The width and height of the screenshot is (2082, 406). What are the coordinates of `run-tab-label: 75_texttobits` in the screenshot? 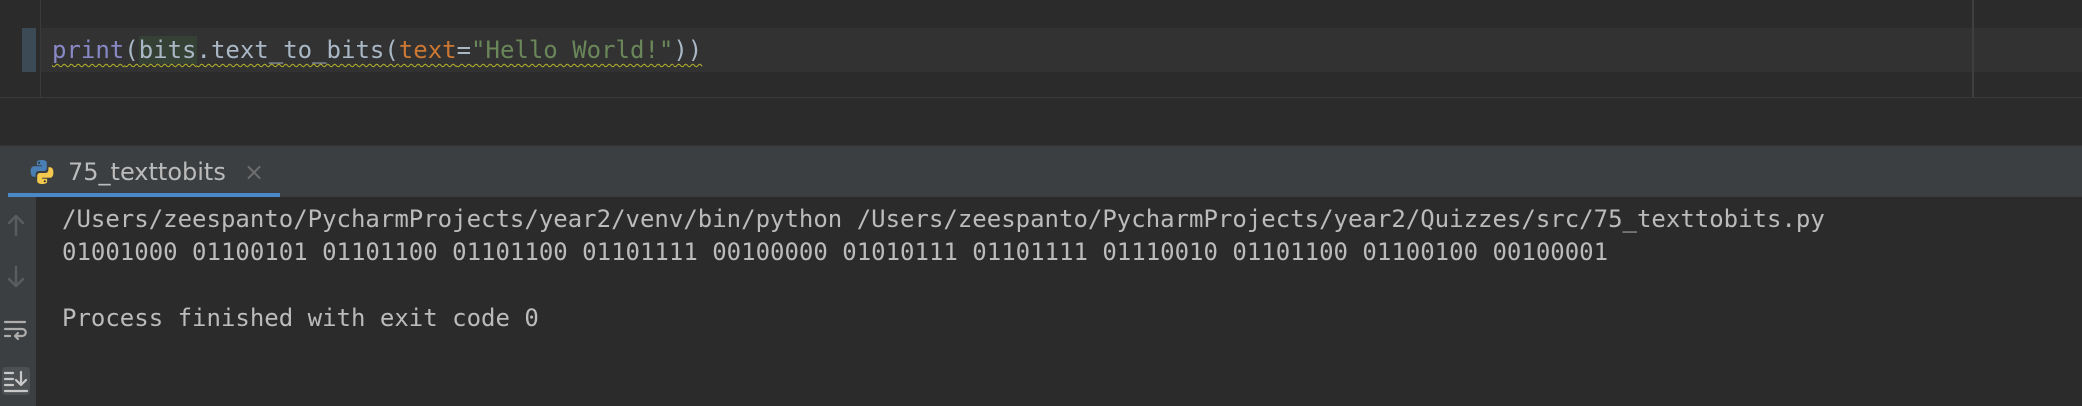 It's located at (147, 172).